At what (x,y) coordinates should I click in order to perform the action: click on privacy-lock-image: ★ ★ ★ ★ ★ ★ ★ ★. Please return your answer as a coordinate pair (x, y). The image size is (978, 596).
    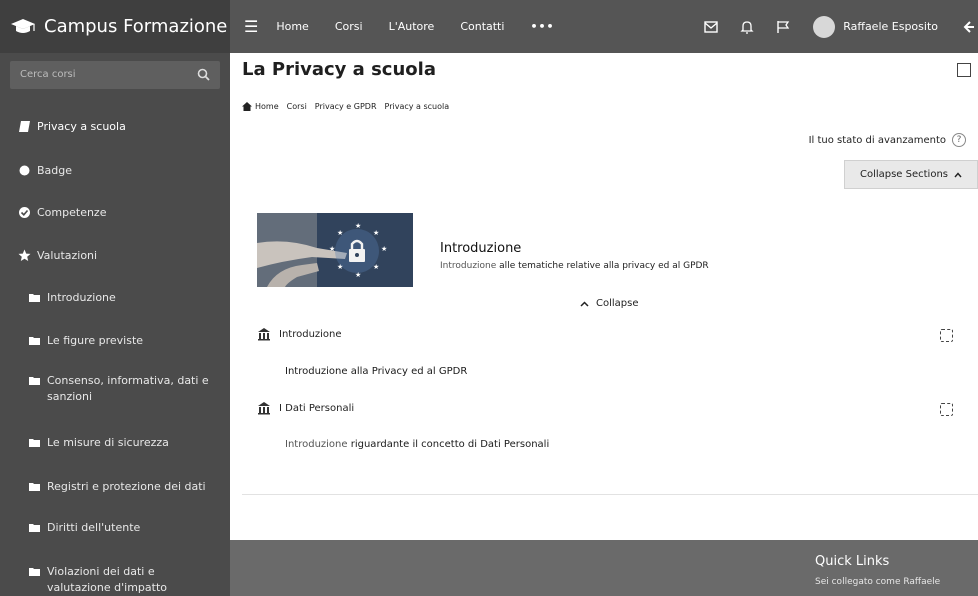
    Looking at the image, I should click on (335, 250).